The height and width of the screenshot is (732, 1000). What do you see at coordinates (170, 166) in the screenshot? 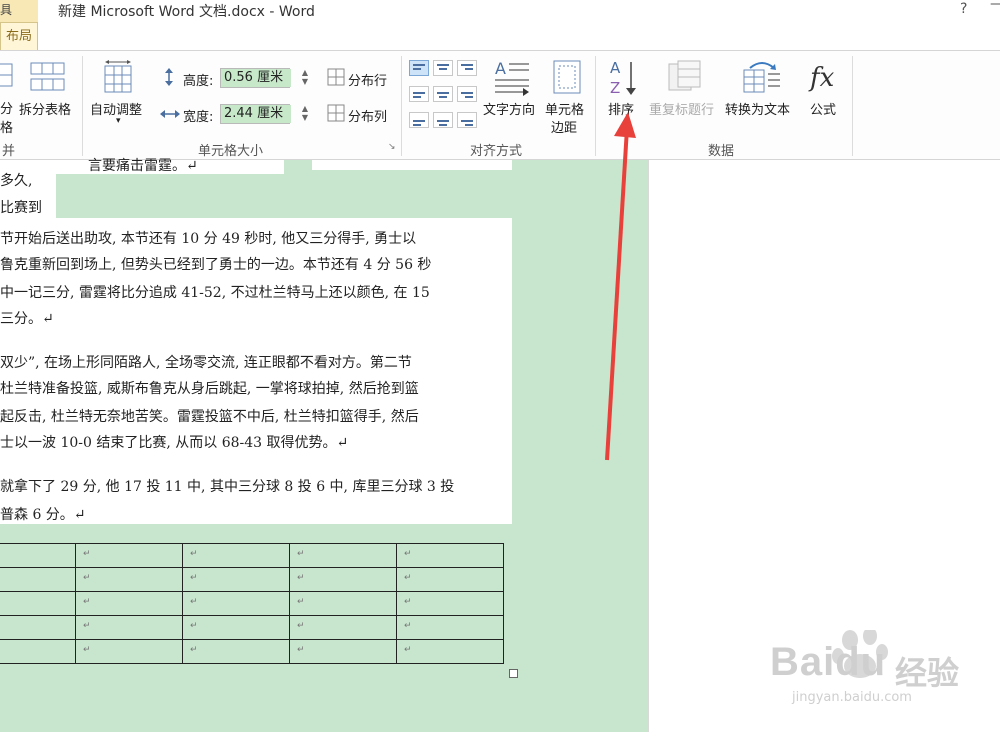
I see `table-cell-fragment: 言要痛击雷霆。↵` at bounding box center [170, 166].